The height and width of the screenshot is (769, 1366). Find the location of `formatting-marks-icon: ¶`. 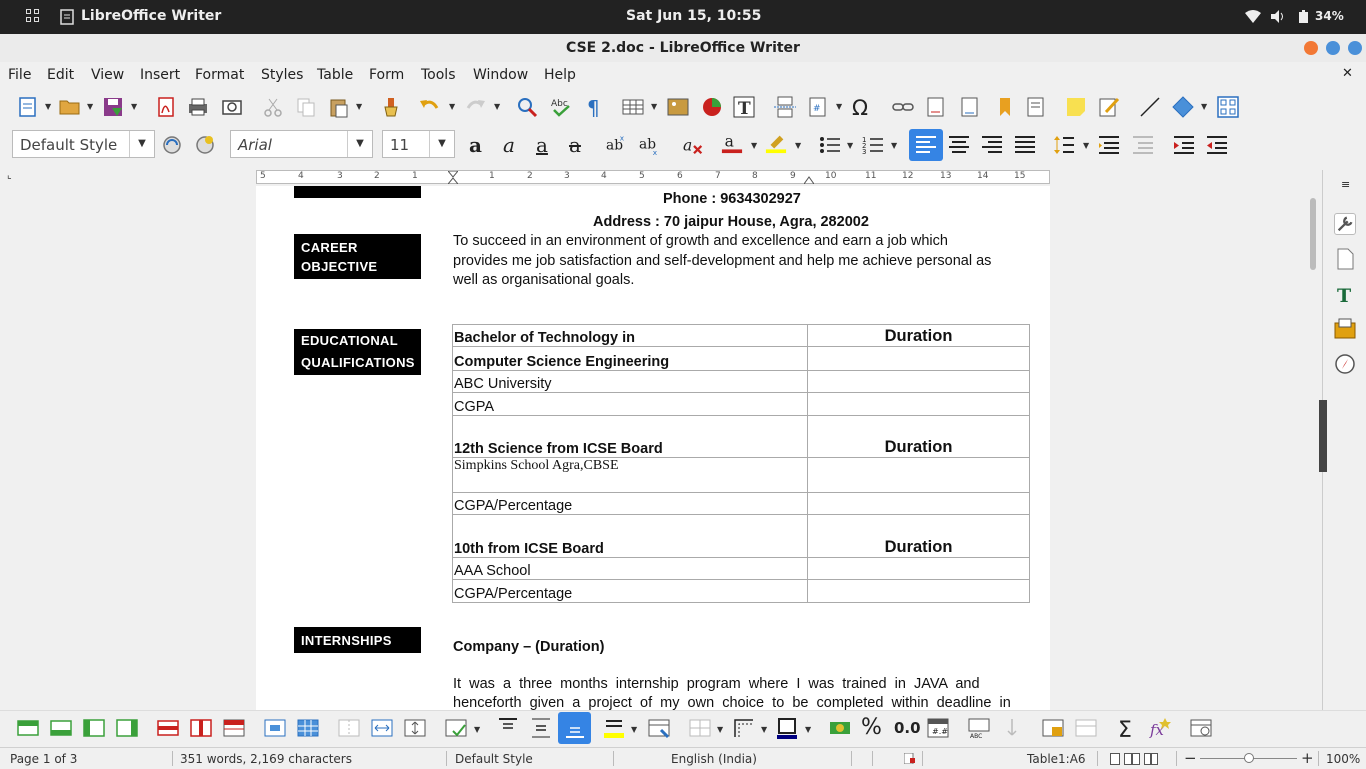

formatting-marks-icon: ¶ is located at coordinates (594, 107).